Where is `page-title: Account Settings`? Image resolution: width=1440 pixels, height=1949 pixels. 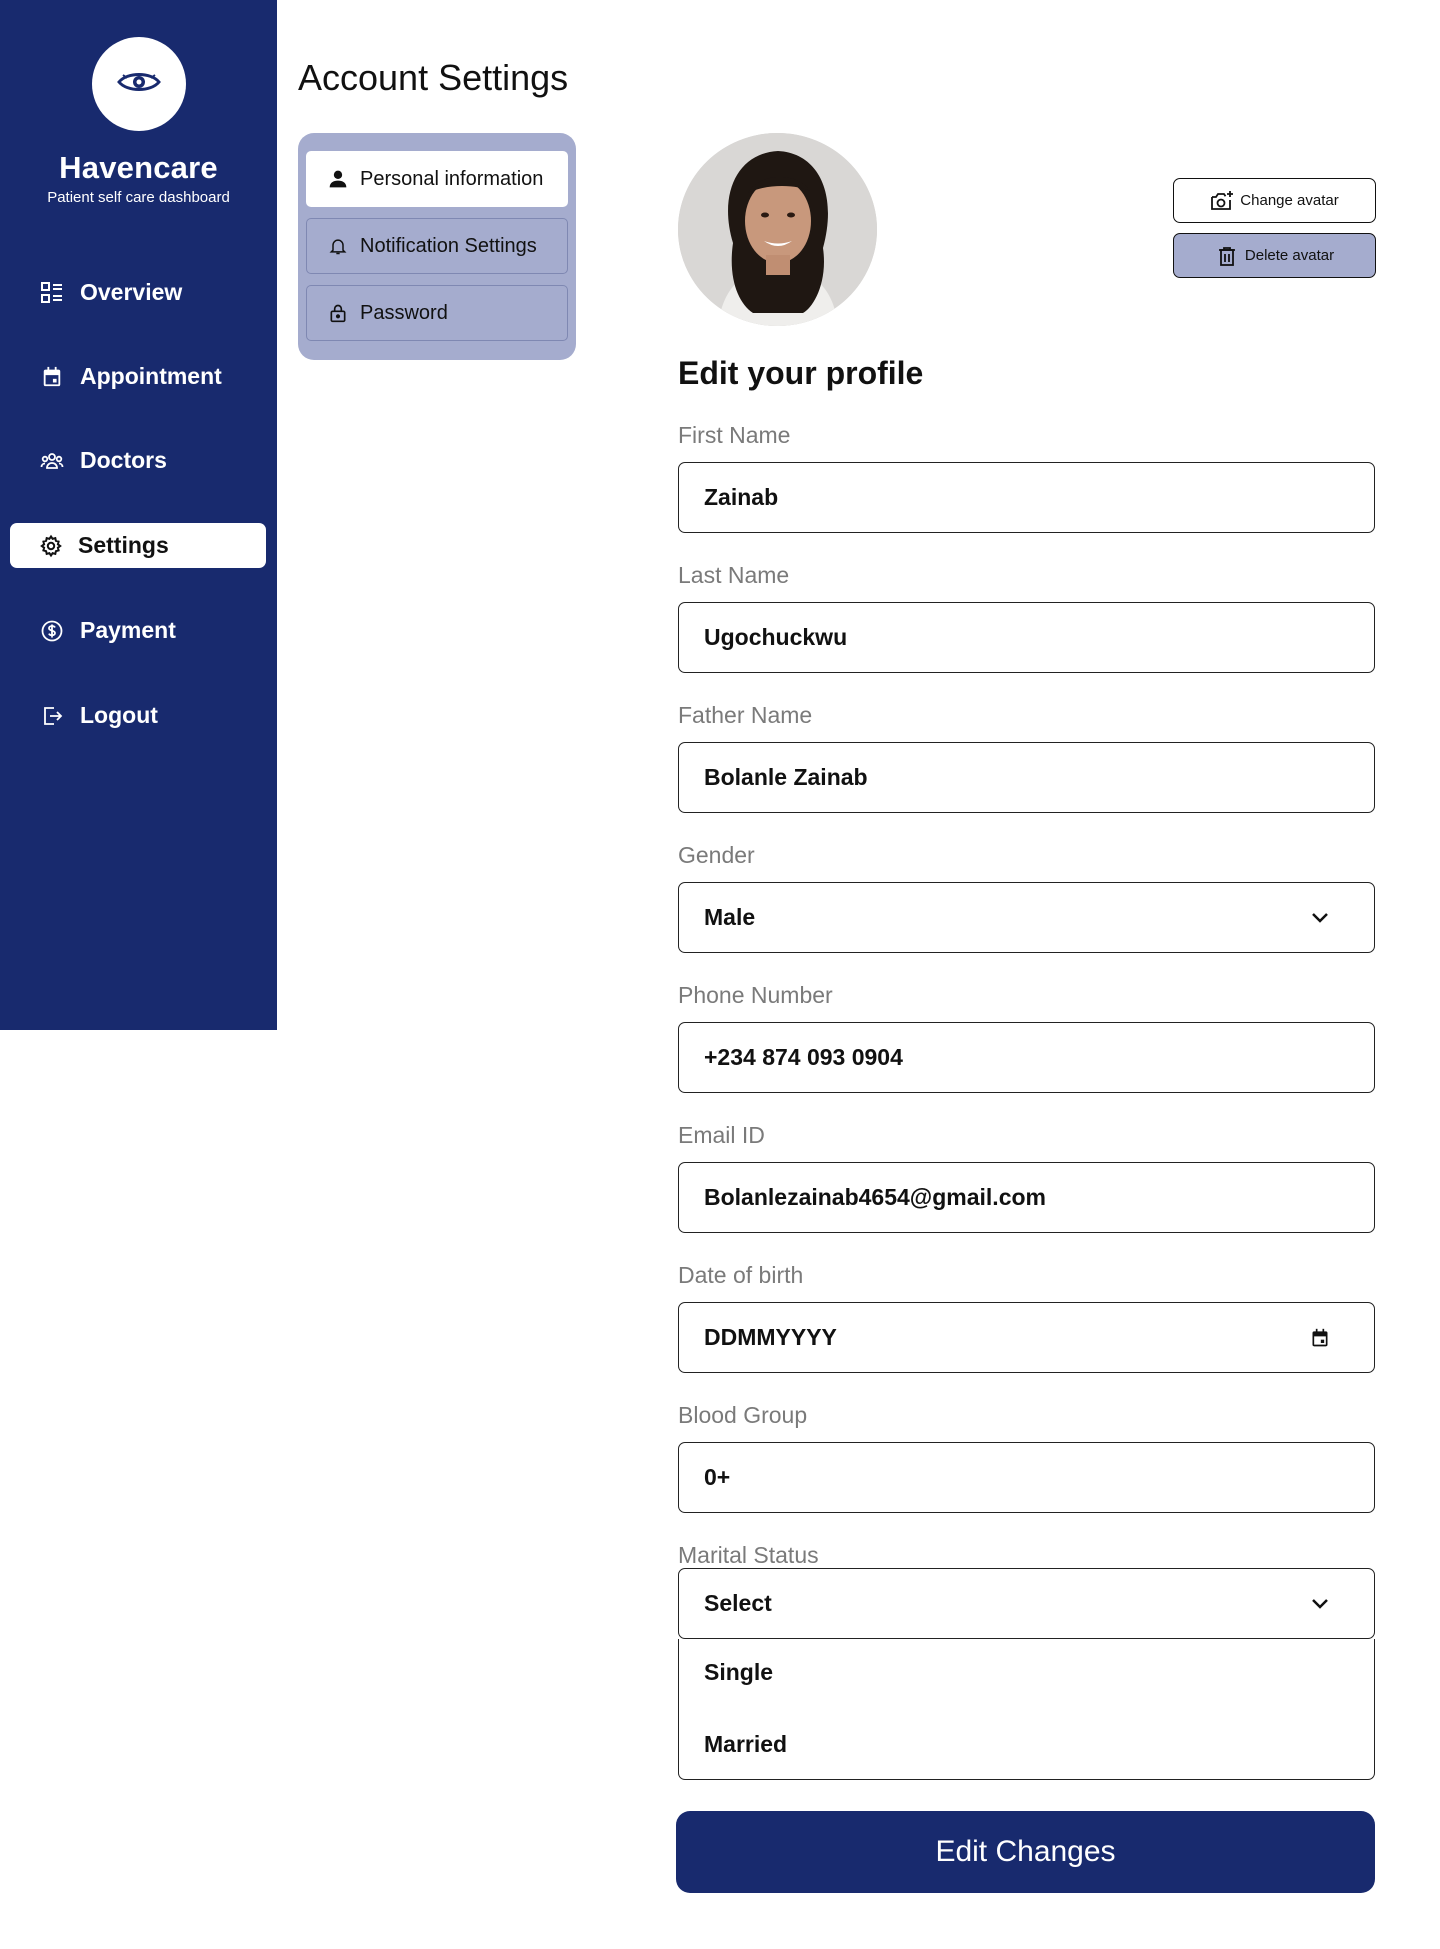
page-title: Account Settings is located at coordinates (433, 77).